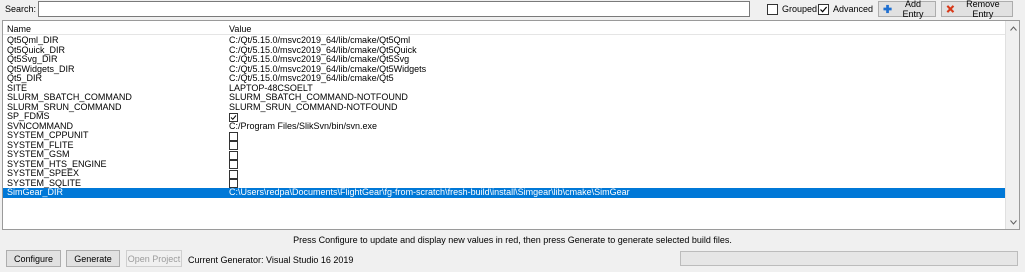 This screenshot has width=1025, height=272. Describe the element at coordinates (504, 173) in the screenshot. I see `table-row: SYSTEM_SPEEX` at that location.